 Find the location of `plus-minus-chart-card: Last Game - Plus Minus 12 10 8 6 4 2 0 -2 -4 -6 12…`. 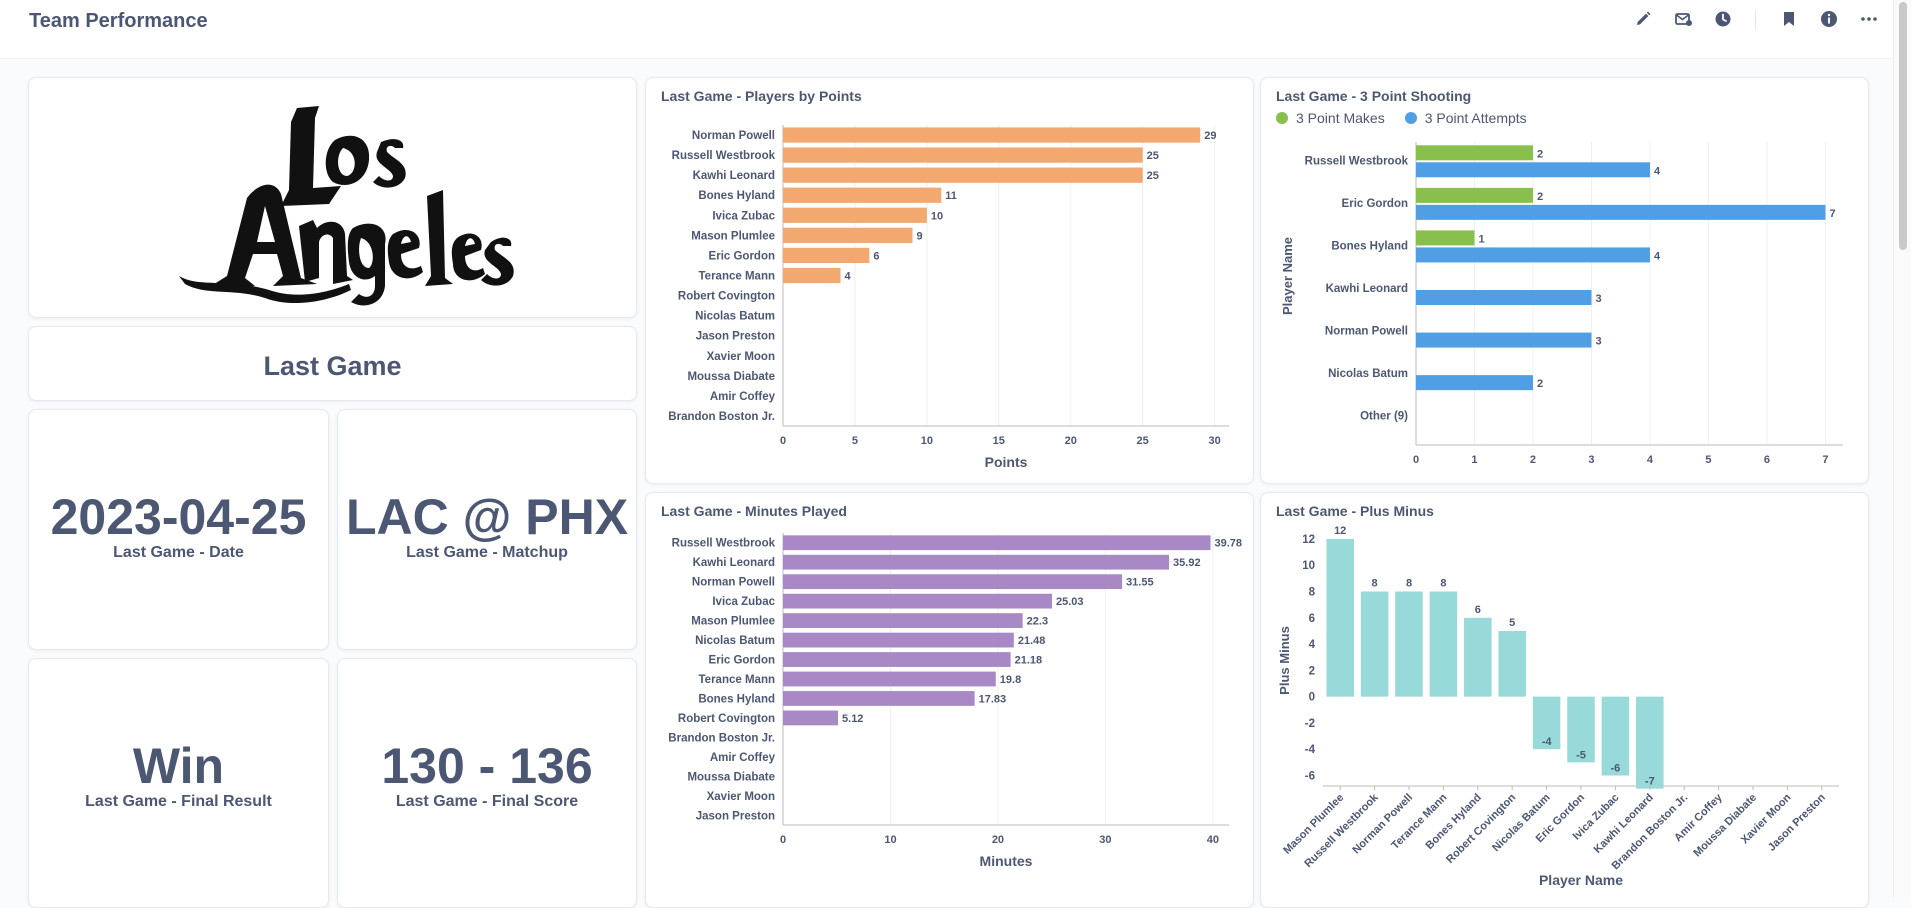

plus-minus-chart-card: Last Game - Plus Minus 12 10 8 6 4 2 0 -2 -4 -6 12… is located at coordinates (1564, 700).